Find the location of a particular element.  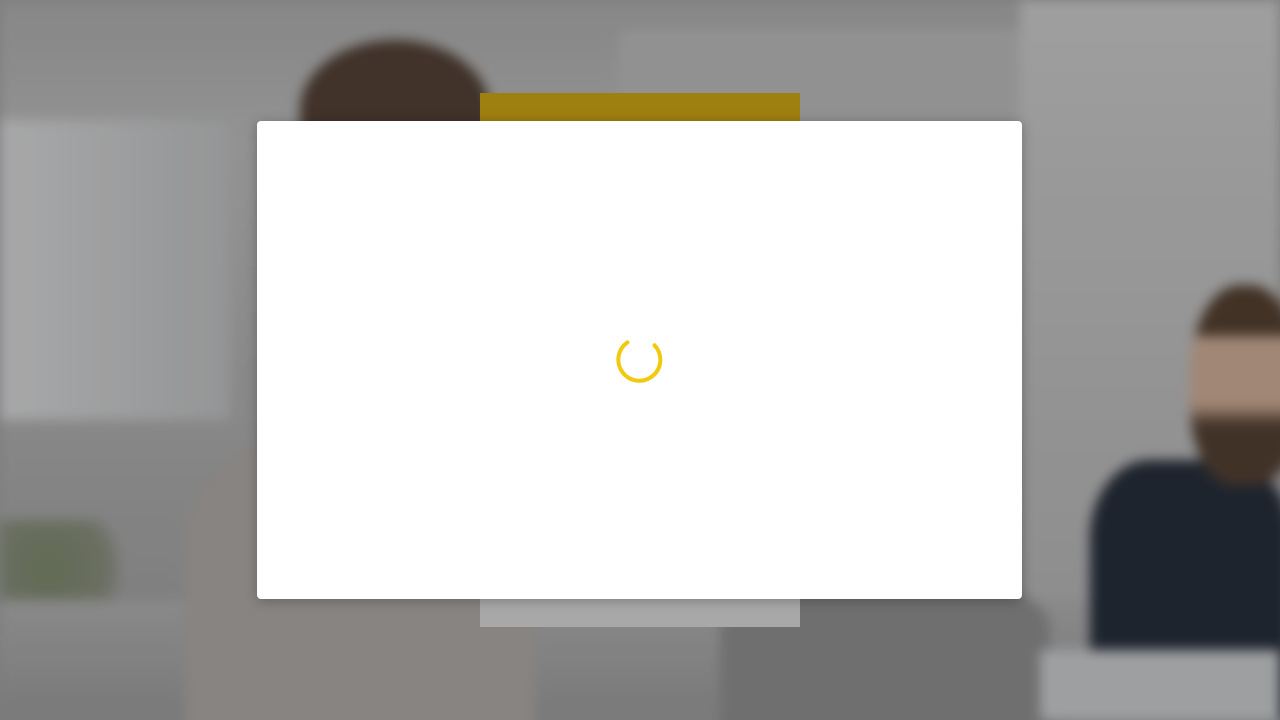

loading-spinner-icon is located at coordinates (639, 361).